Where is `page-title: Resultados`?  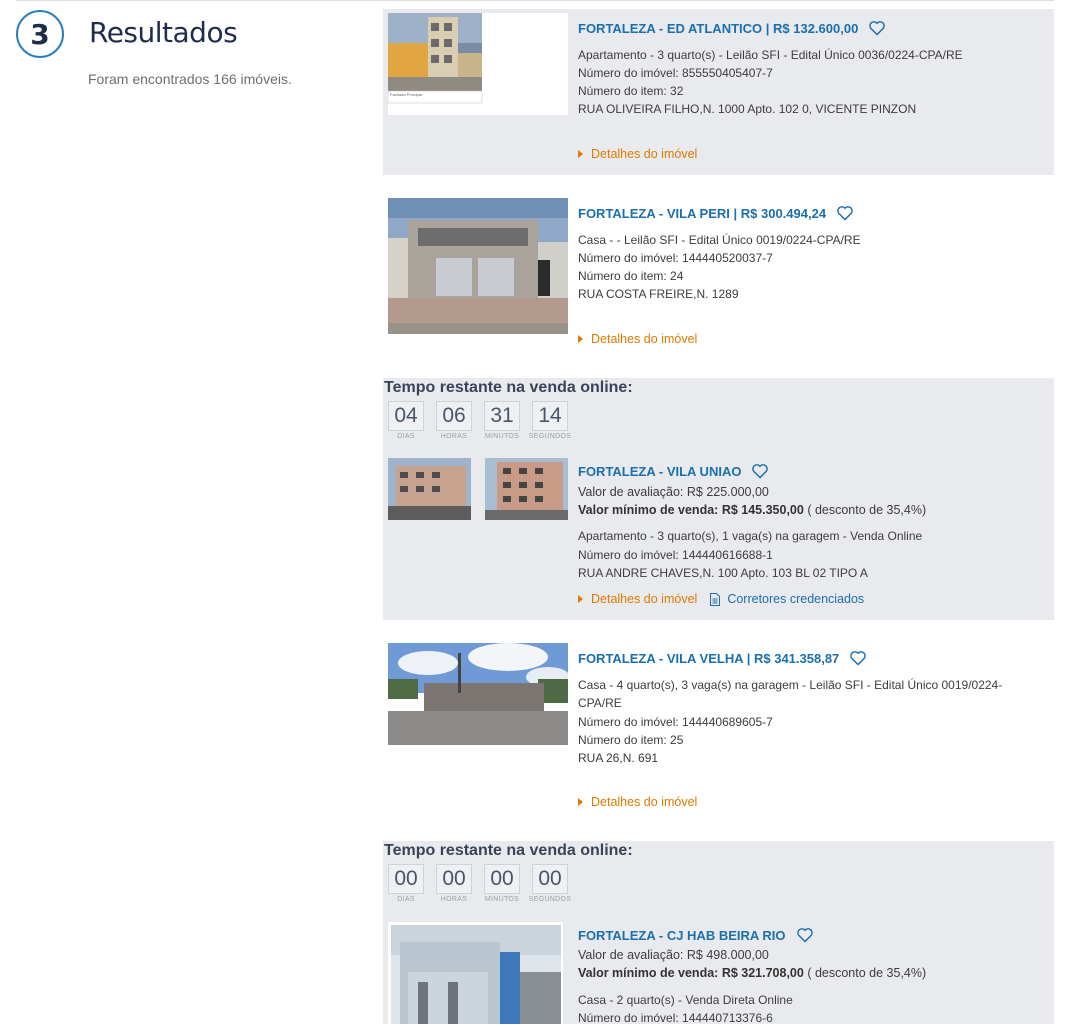 page-title: Resultados is located at coordinates (163, 32).